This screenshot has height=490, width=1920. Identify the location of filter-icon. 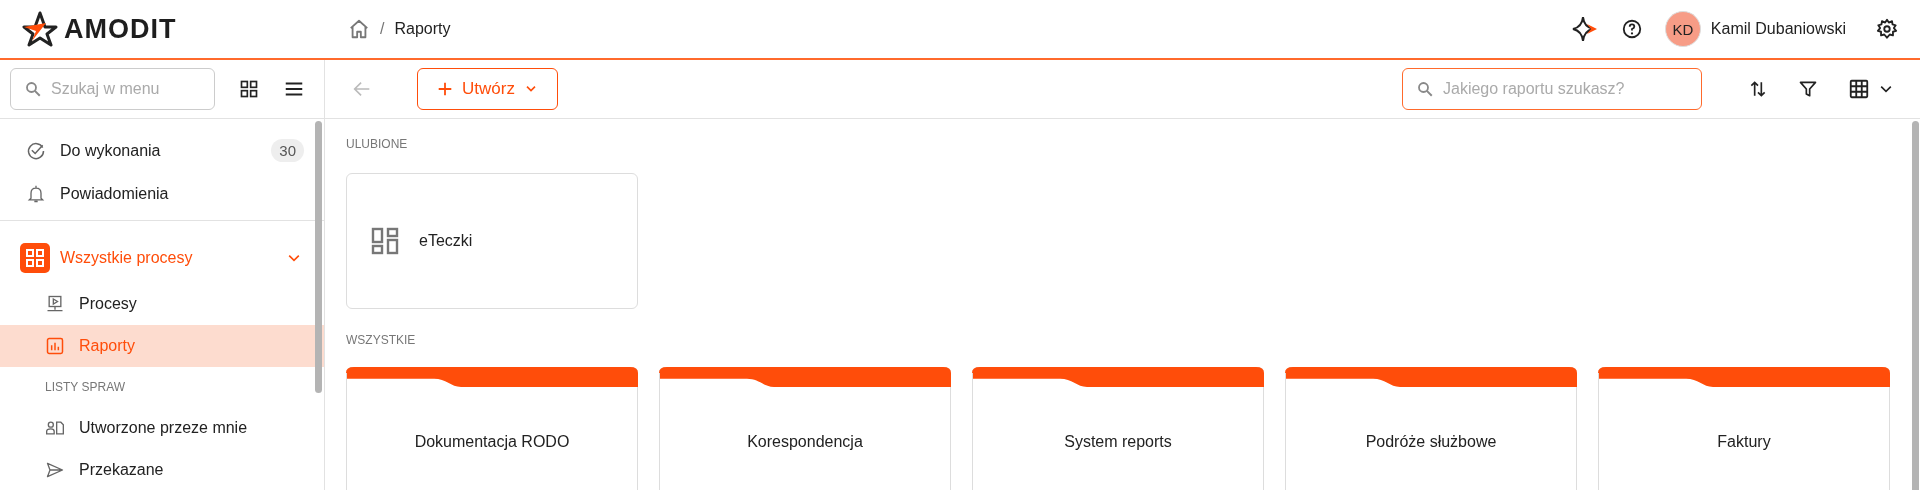
(1808, 89).